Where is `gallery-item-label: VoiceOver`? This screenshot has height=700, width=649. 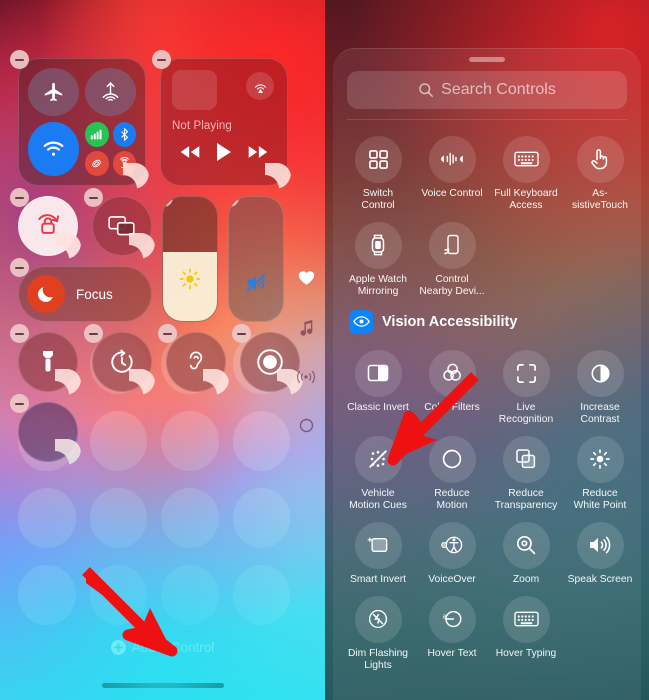 gallery-item-label: VoiceOver is located at coordinates (452, 579).